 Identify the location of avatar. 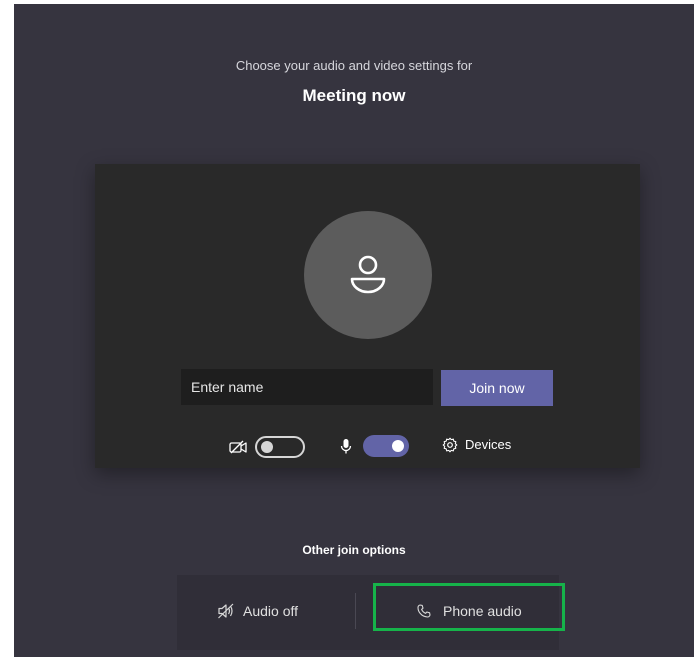
(368, 275).